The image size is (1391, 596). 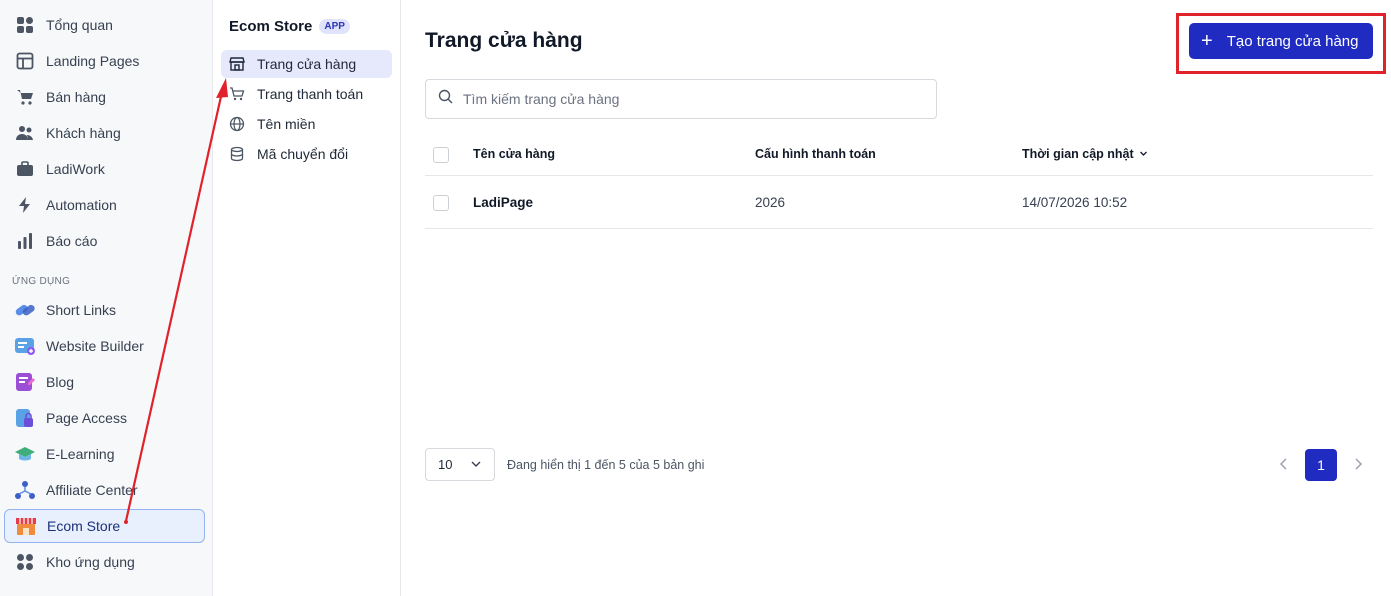 I want to click on page-title: Trang cửa hàng, so click(x=504, y=40).